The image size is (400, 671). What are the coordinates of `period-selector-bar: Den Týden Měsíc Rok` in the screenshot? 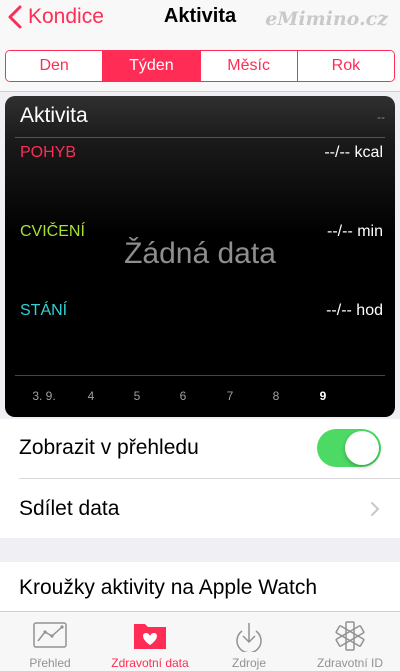 It's located at (200, 66).